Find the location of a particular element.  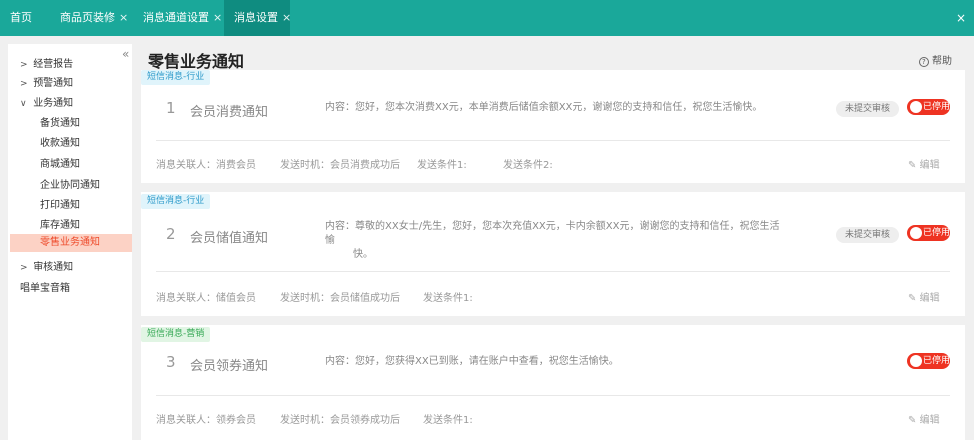

help-icon: ? is located at coordinates (923, 62).